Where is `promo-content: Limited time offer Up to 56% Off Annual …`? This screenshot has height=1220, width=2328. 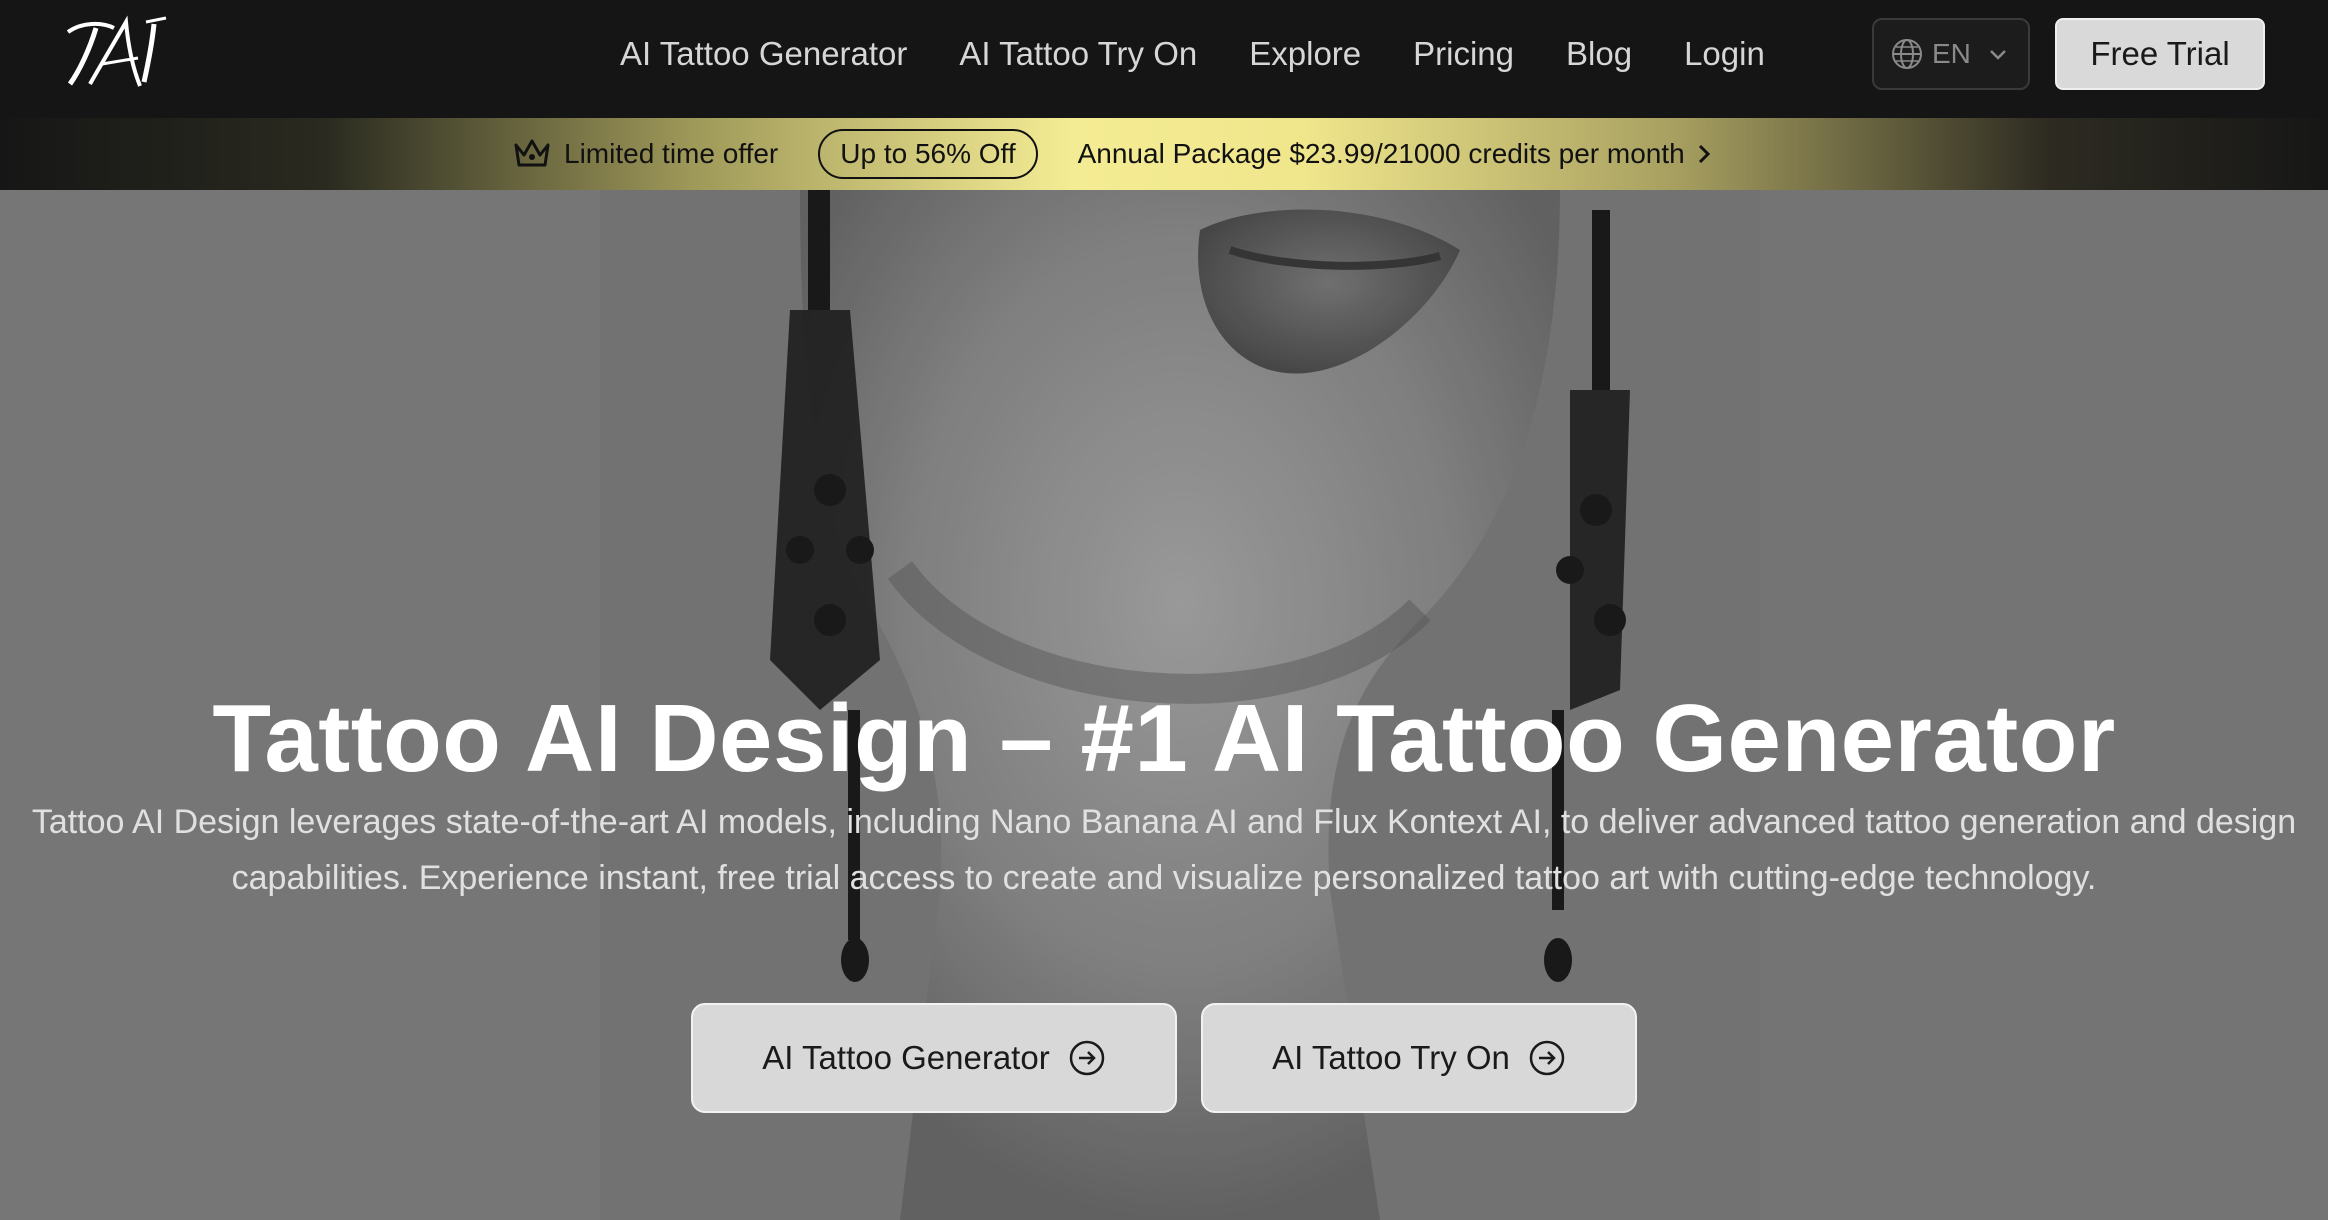
promo-content: Limited time offer Up to 56% Off Annual … is located at coordinates (1112, 154).